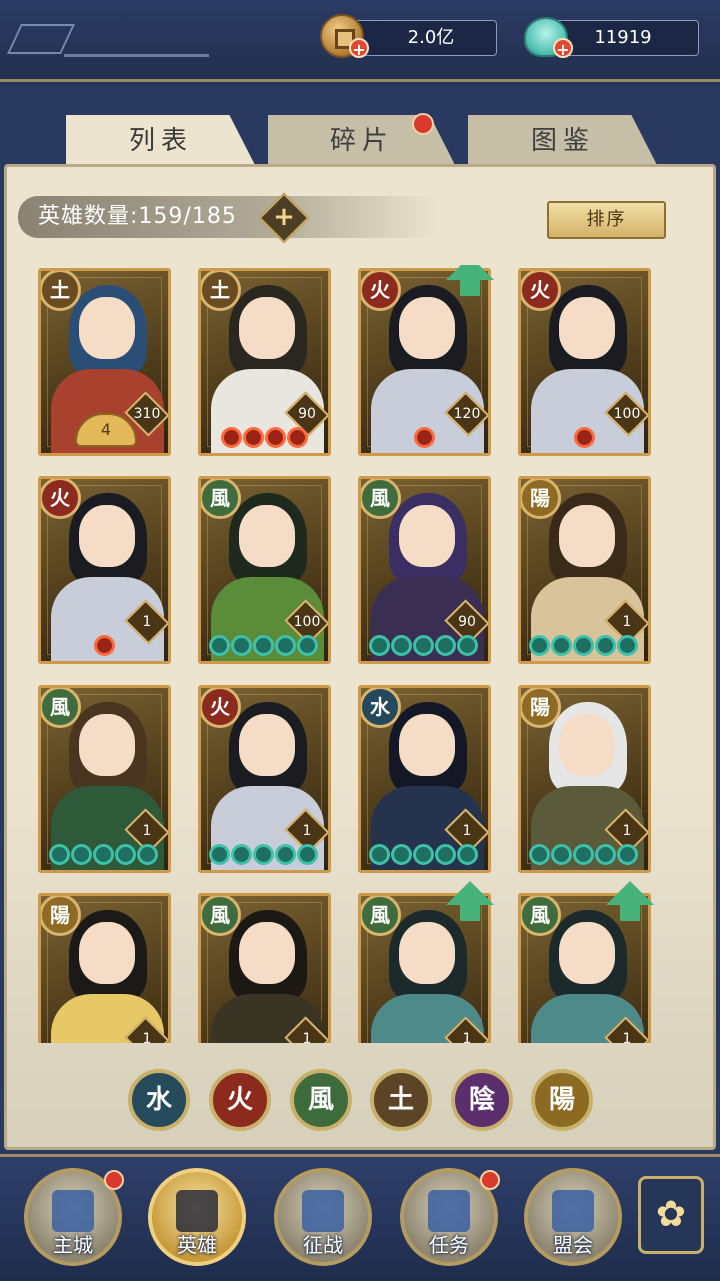 The height and width of the screenshot is (1281, 720). I want to click on hero-count-text: 英雄数量:159/185, so click(137, 217).